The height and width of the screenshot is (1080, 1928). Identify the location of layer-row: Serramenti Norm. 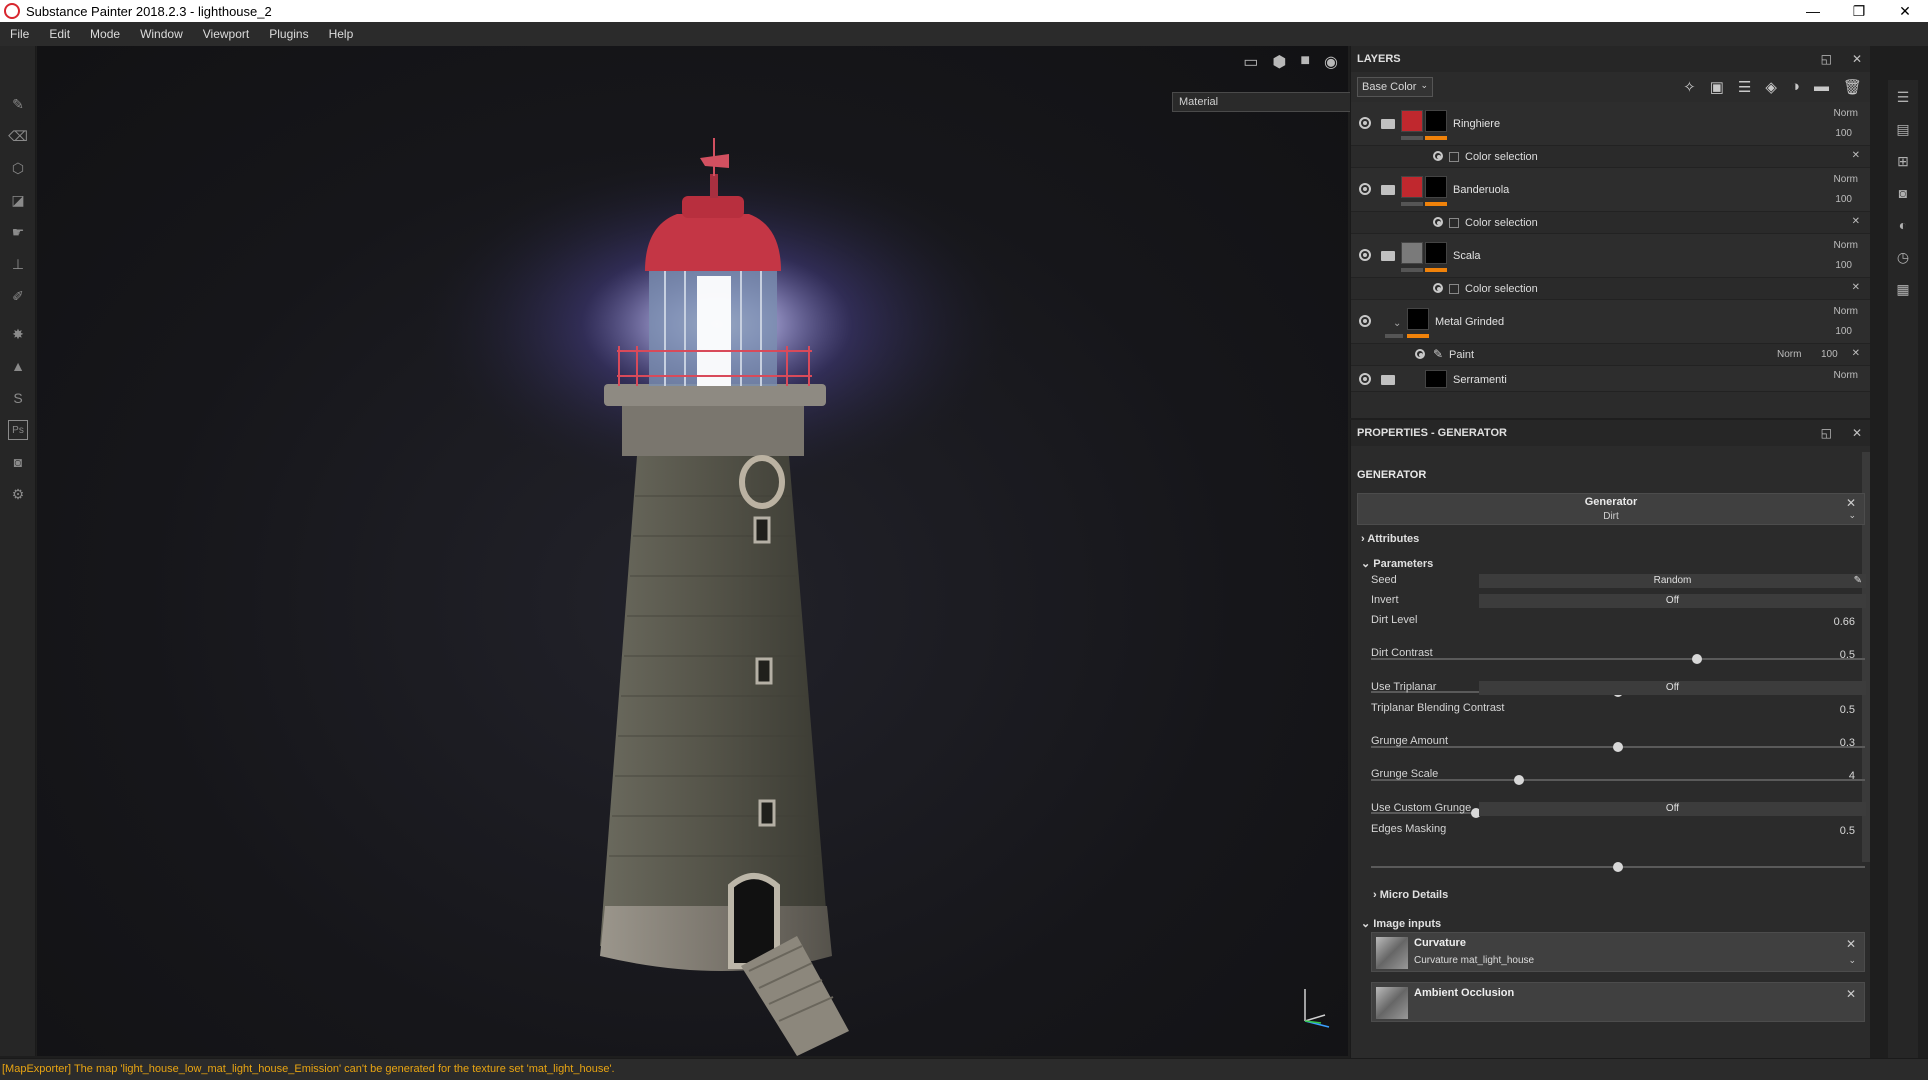
(1610, 379).